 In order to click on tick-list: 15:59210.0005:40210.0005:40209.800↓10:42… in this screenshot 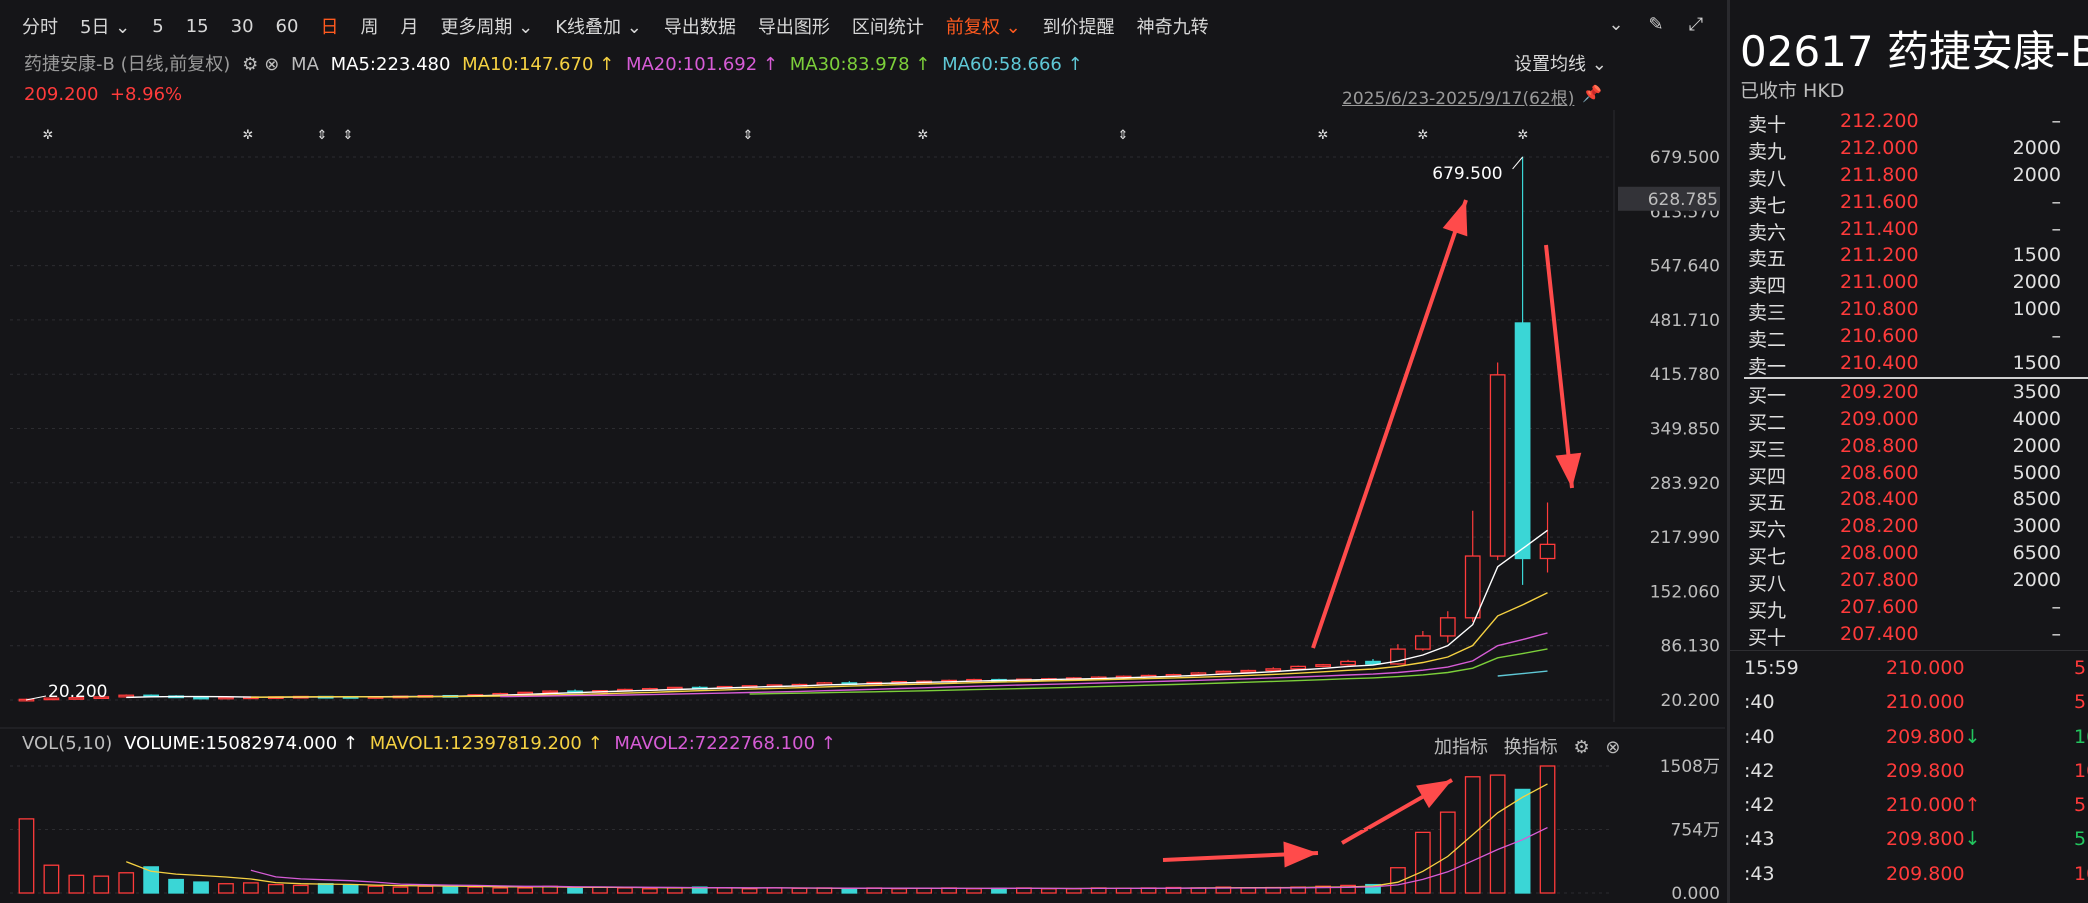, I will do `click(1909, 770)`.